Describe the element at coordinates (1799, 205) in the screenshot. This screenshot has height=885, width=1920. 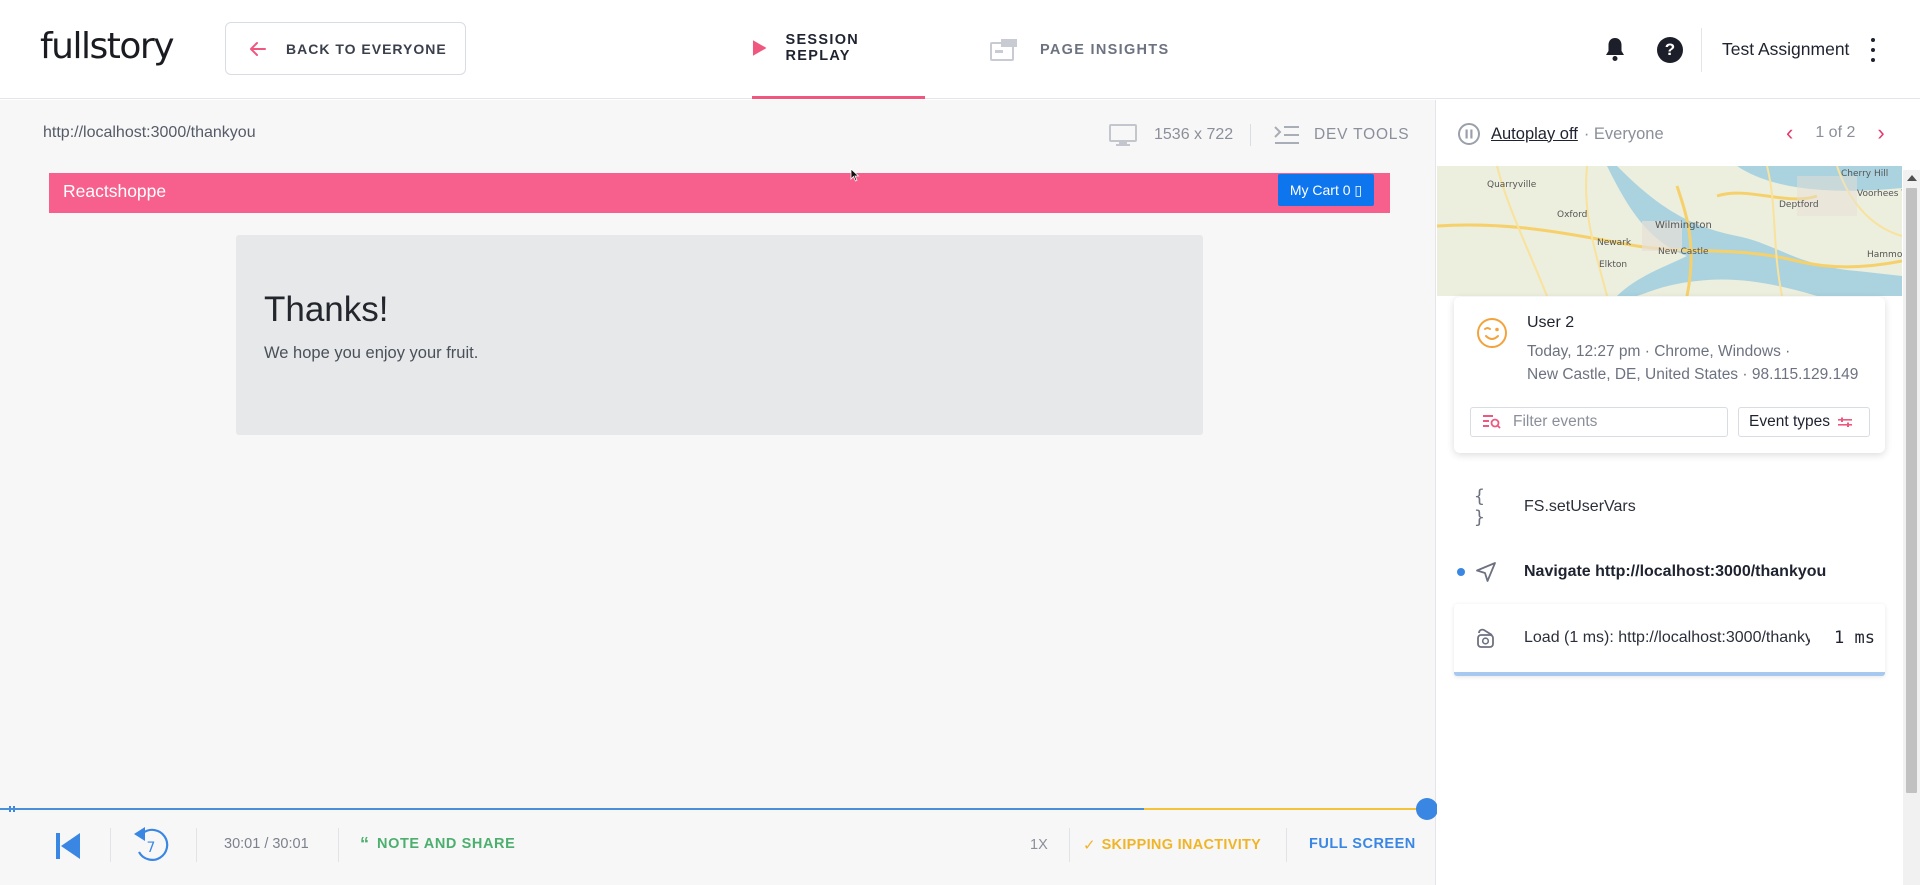
I see `map-label: Deptford` at that location.